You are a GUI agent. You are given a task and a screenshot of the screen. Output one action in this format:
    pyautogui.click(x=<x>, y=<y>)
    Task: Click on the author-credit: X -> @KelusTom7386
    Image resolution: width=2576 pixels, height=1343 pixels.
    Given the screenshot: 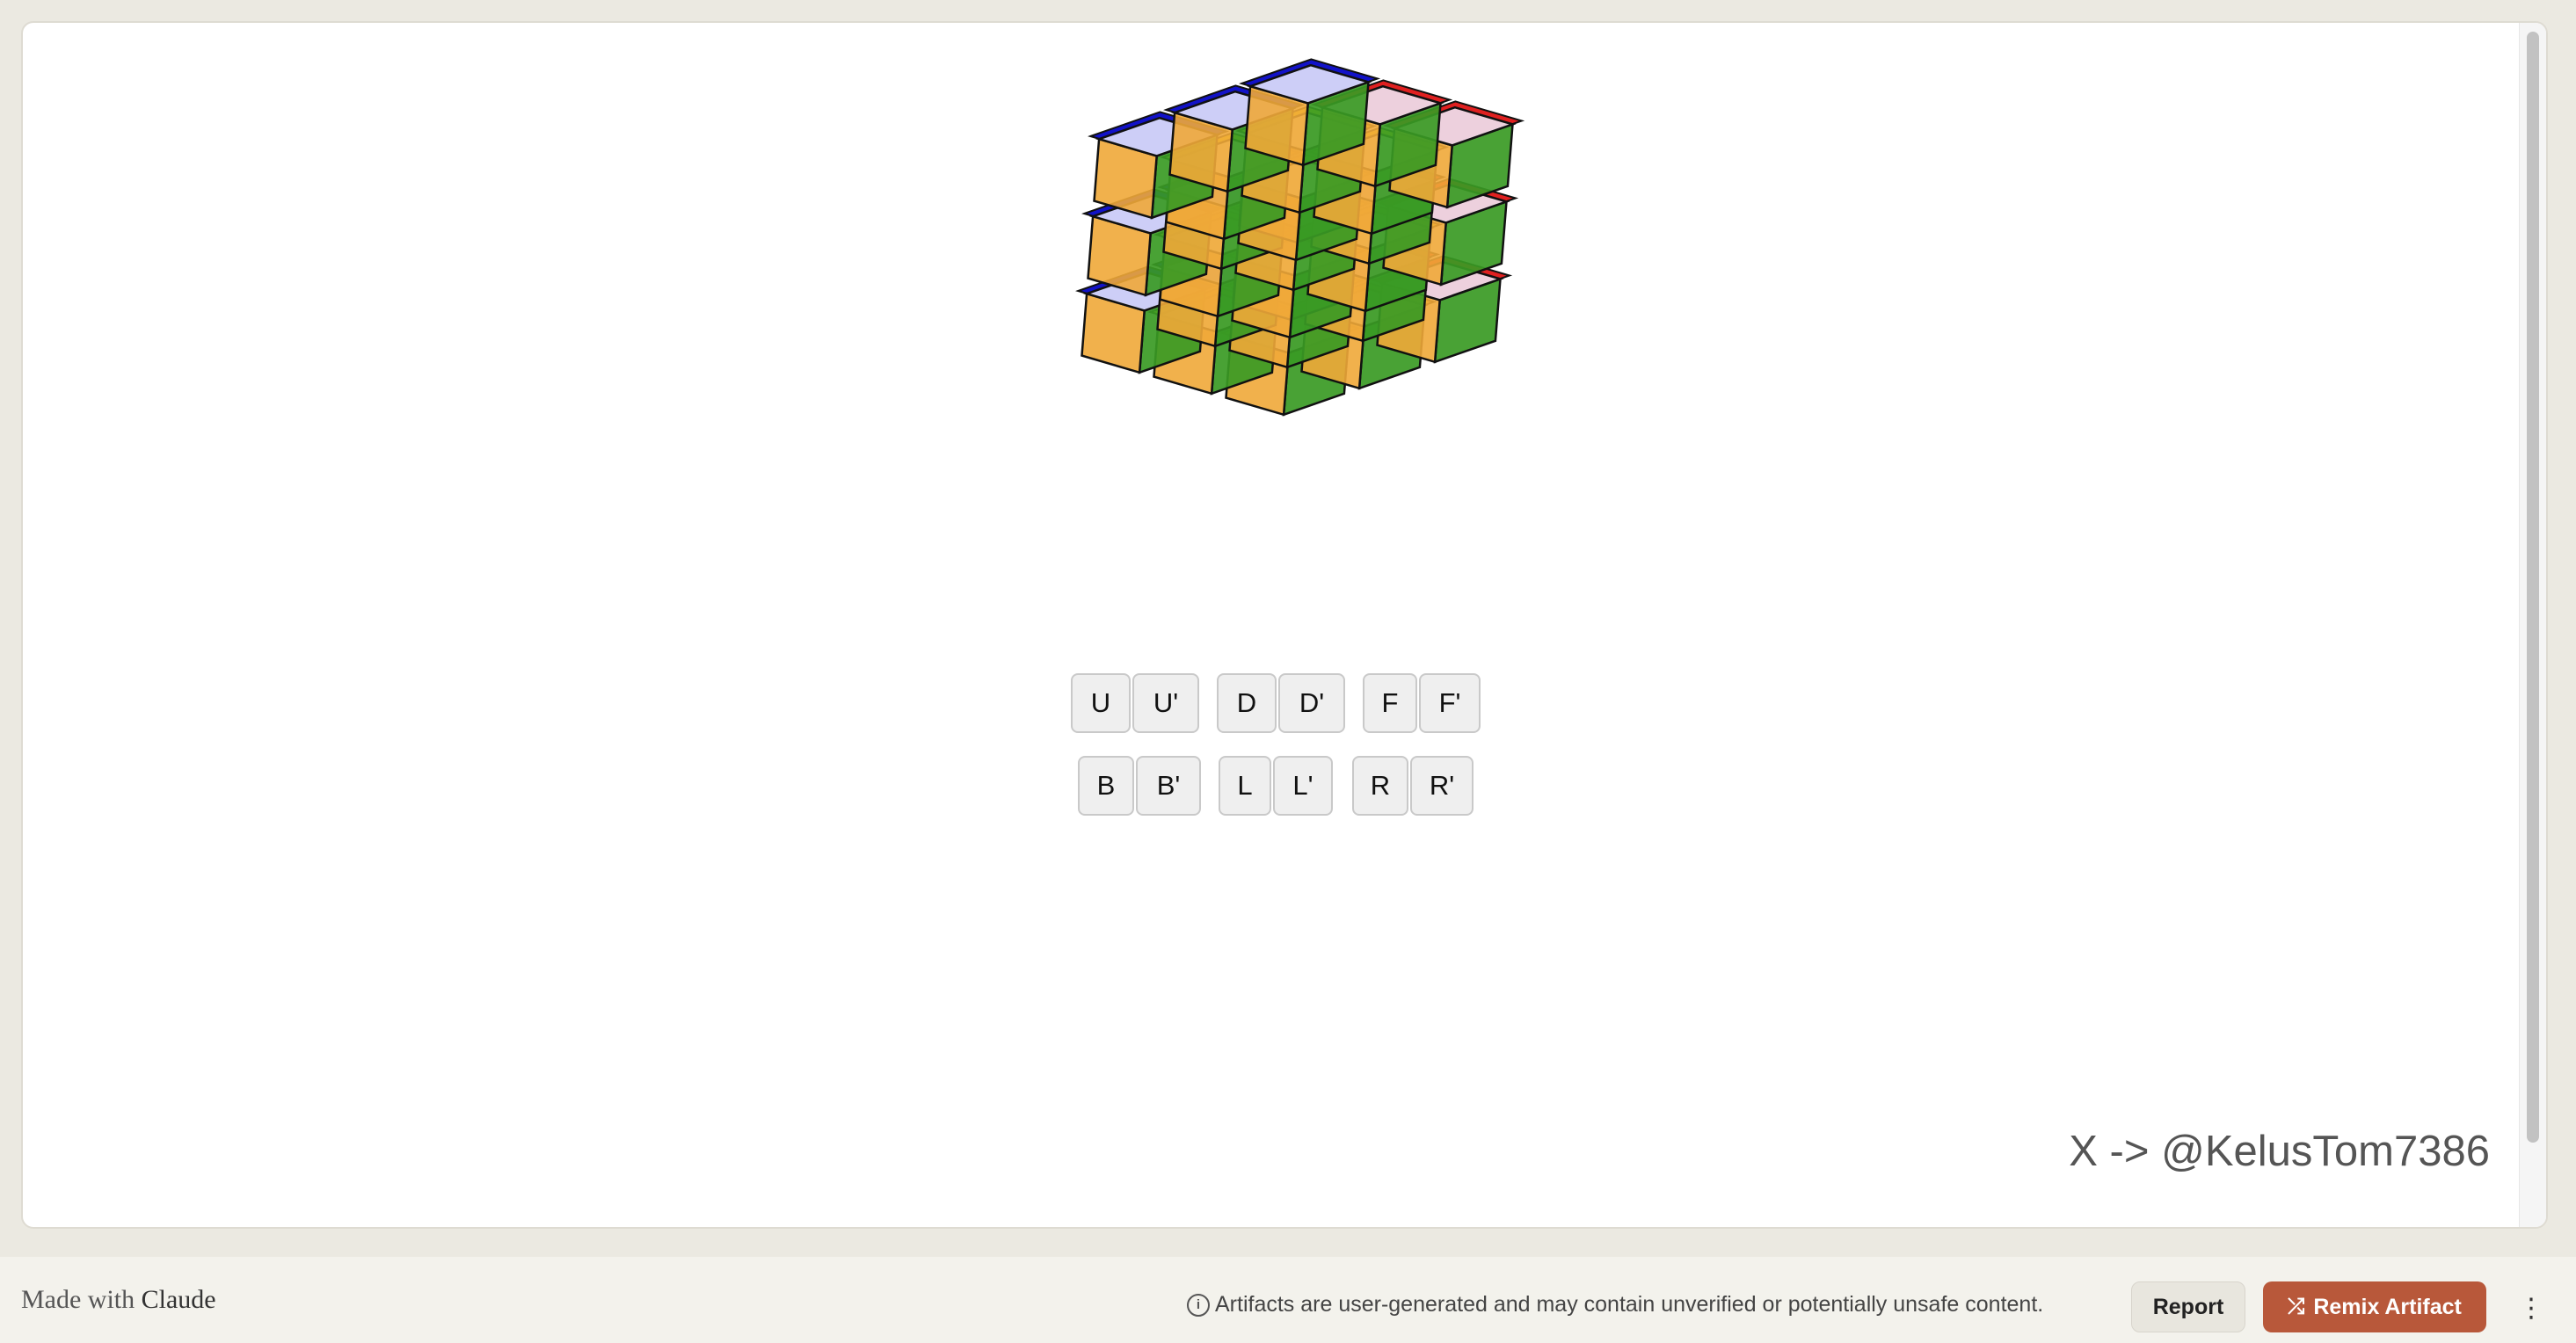 What is the action you would take?
    pyautogui.click(x=2279, y=1152)
    